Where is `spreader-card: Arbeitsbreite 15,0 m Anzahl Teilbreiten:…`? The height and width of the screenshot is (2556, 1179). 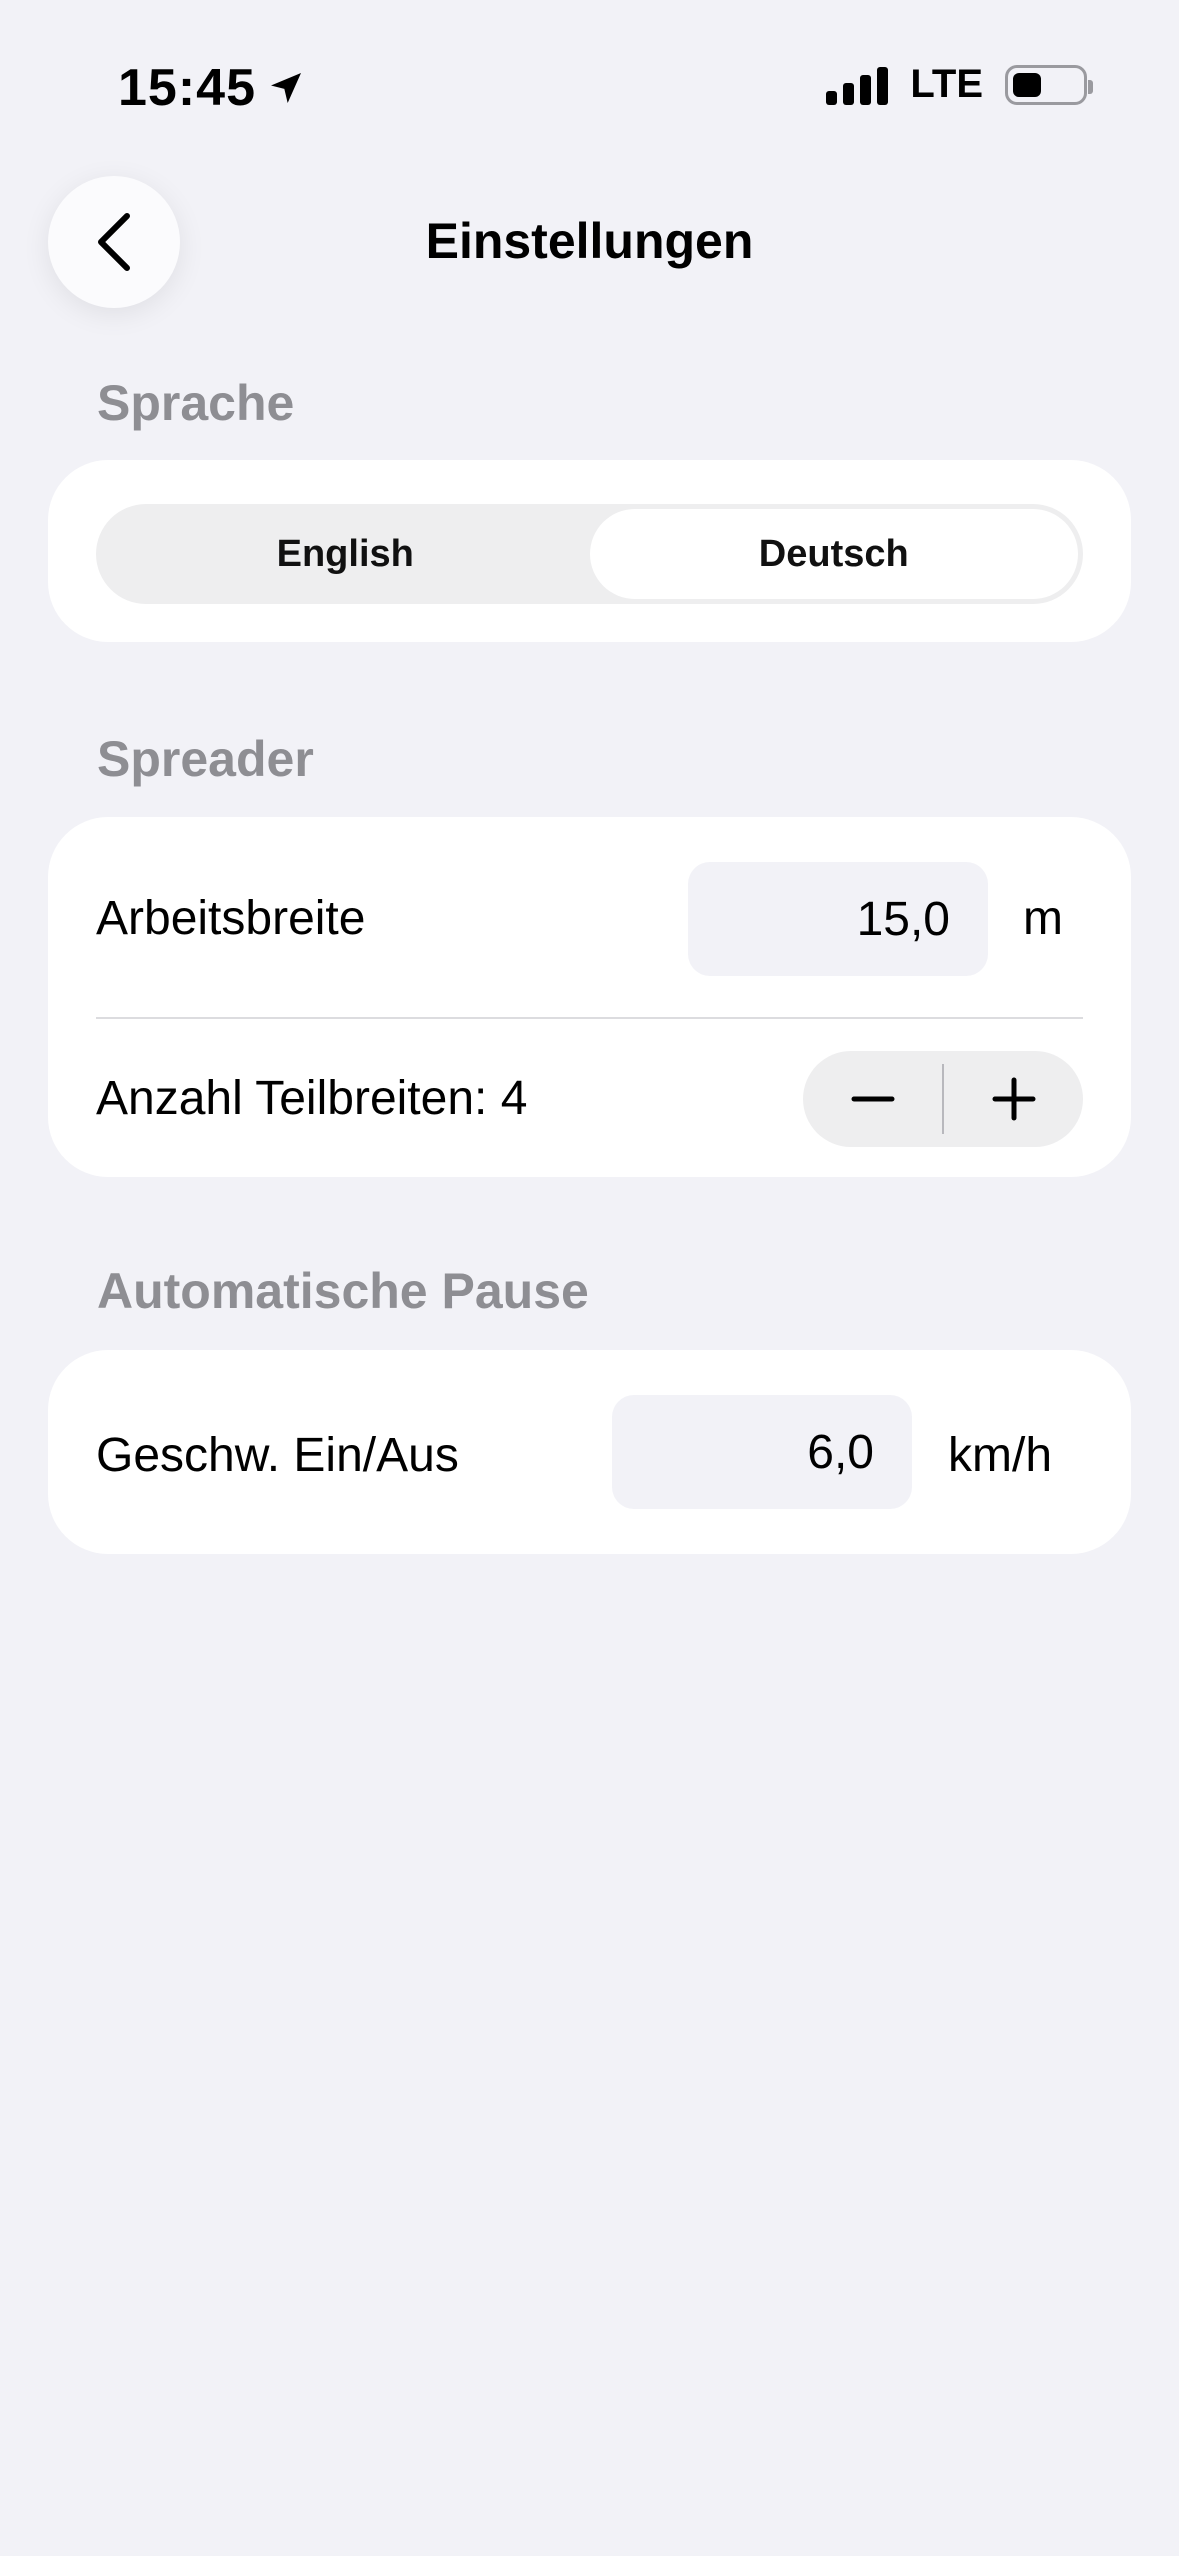
spreader-card: Arbeitsbreite 15,0 m Anzahl Teilbreiten:… is located at coordinates (589, 997).